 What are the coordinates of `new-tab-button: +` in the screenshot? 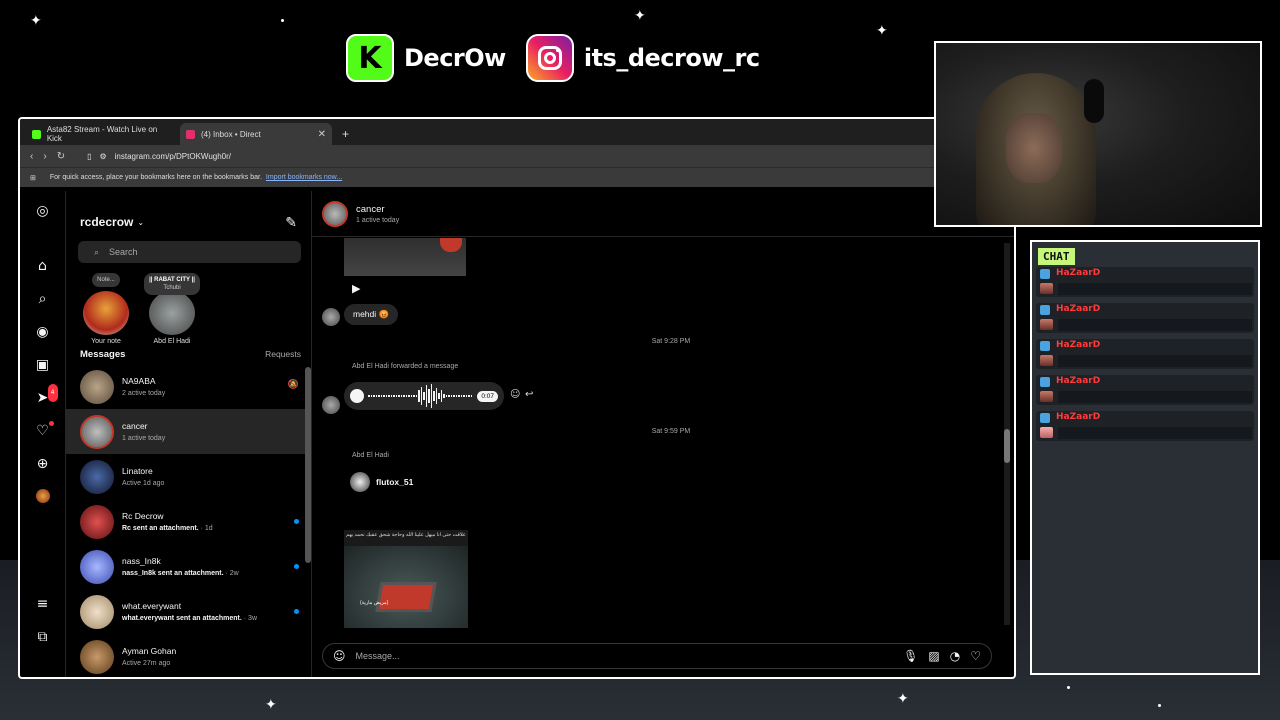 It's located at (345, 136).